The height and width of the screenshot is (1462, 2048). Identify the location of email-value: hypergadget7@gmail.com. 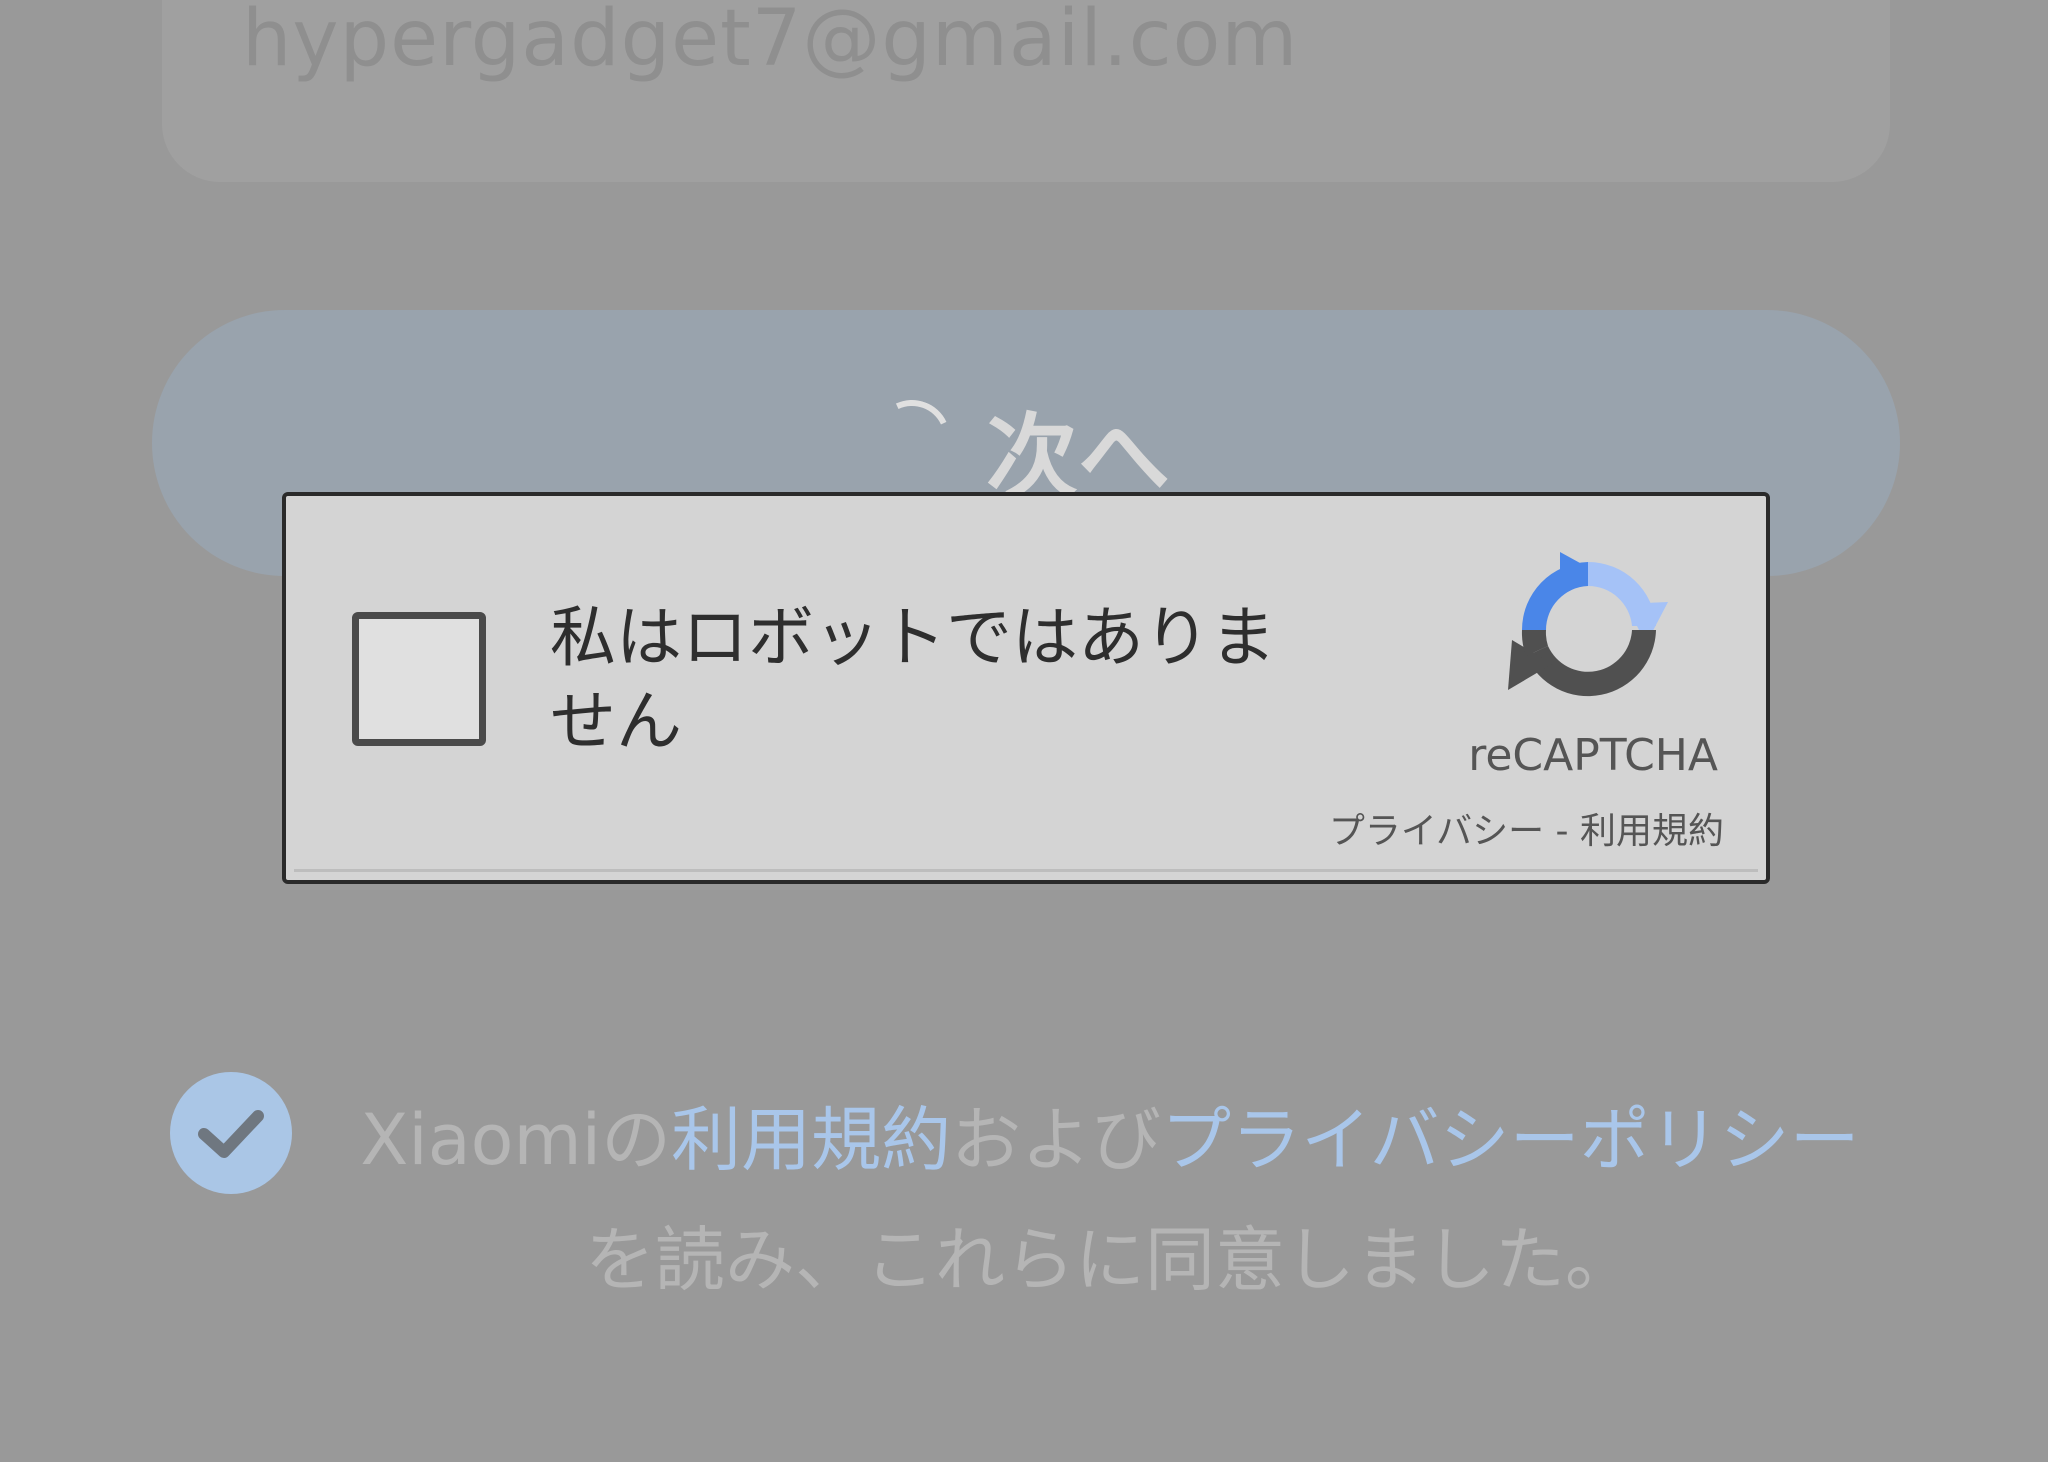
(770, 42).